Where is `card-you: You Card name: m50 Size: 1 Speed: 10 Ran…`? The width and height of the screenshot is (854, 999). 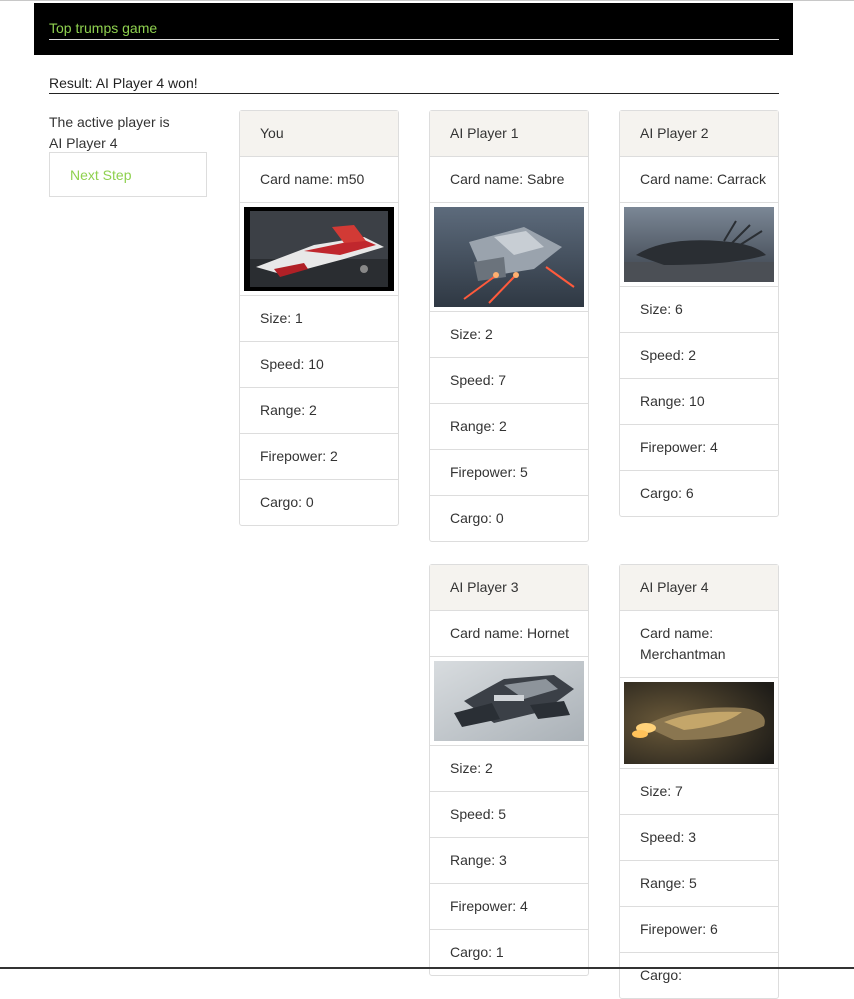 card-you: You Card name: m50 Size: 1 Speed: 10 Ran… is located at coordinates (319, 318).